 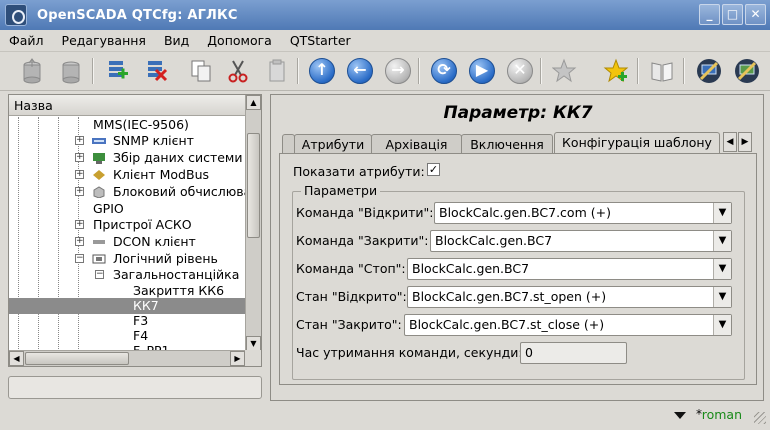 I want to click on tab-scroll-right-icon: ▶, so click(x=745, y=142).